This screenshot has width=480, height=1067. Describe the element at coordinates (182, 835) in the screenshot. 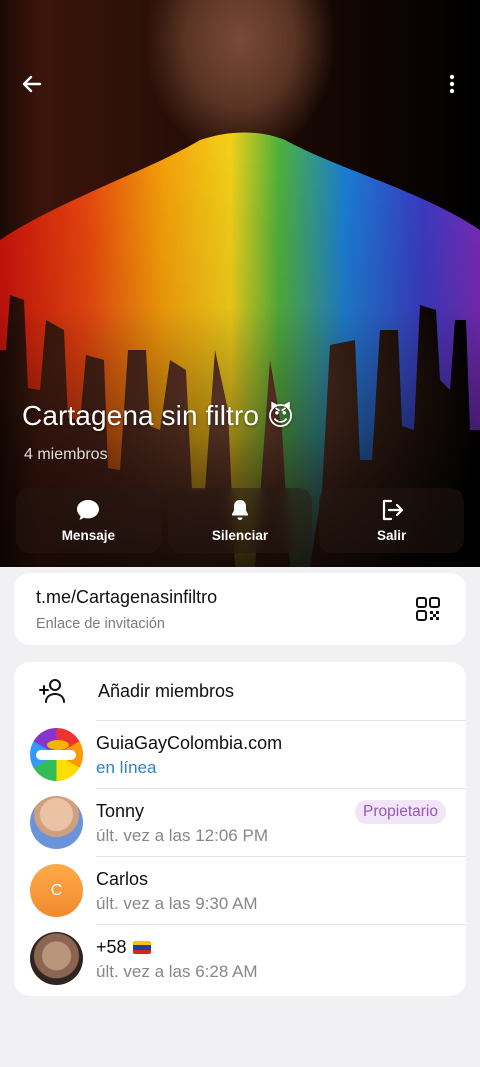

I see `member-status: últ. vez a las 12:06 PM` at that location.